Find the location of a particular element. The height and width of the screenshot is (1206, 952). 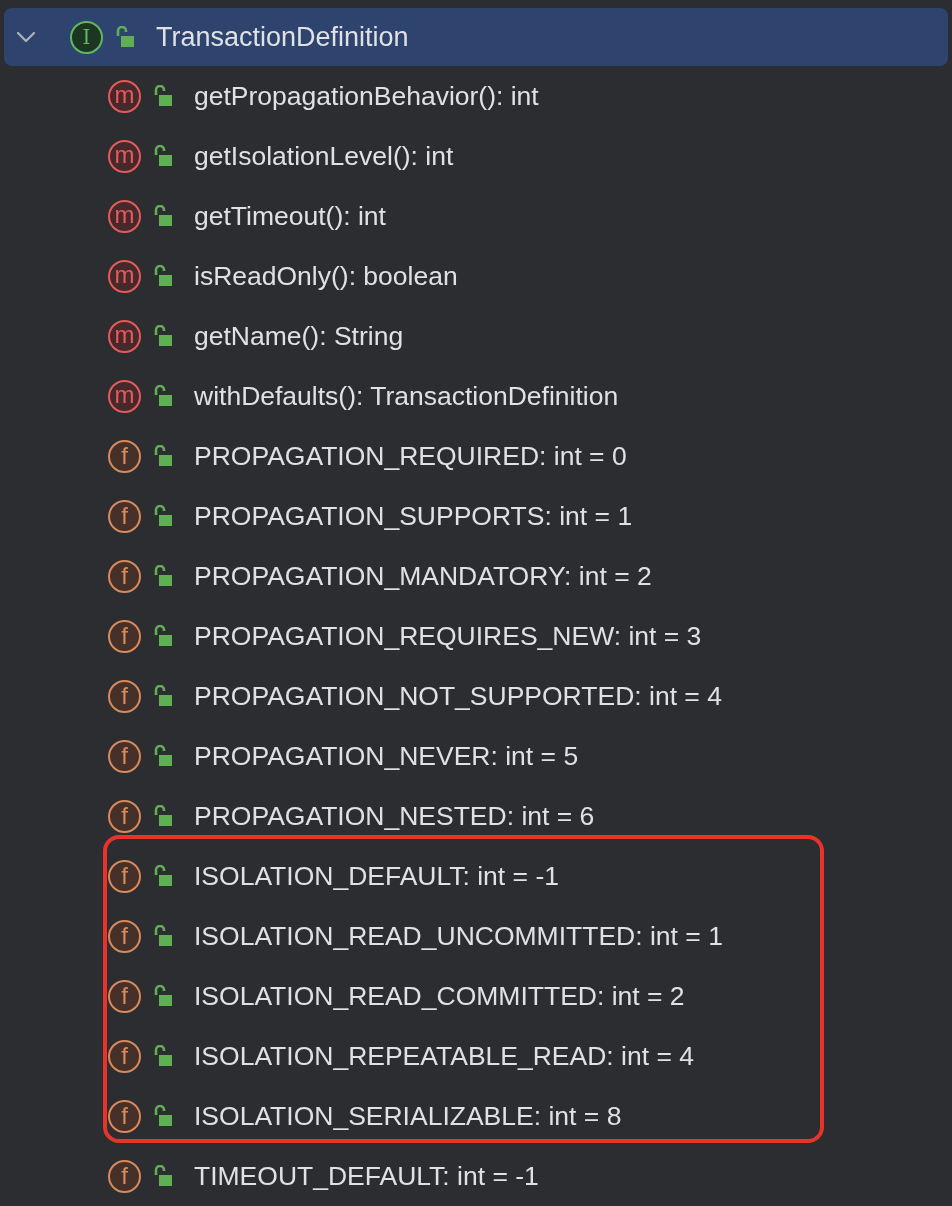

tree-node: m getPropagationBehavior(): int is located at coordinates (476, 96).